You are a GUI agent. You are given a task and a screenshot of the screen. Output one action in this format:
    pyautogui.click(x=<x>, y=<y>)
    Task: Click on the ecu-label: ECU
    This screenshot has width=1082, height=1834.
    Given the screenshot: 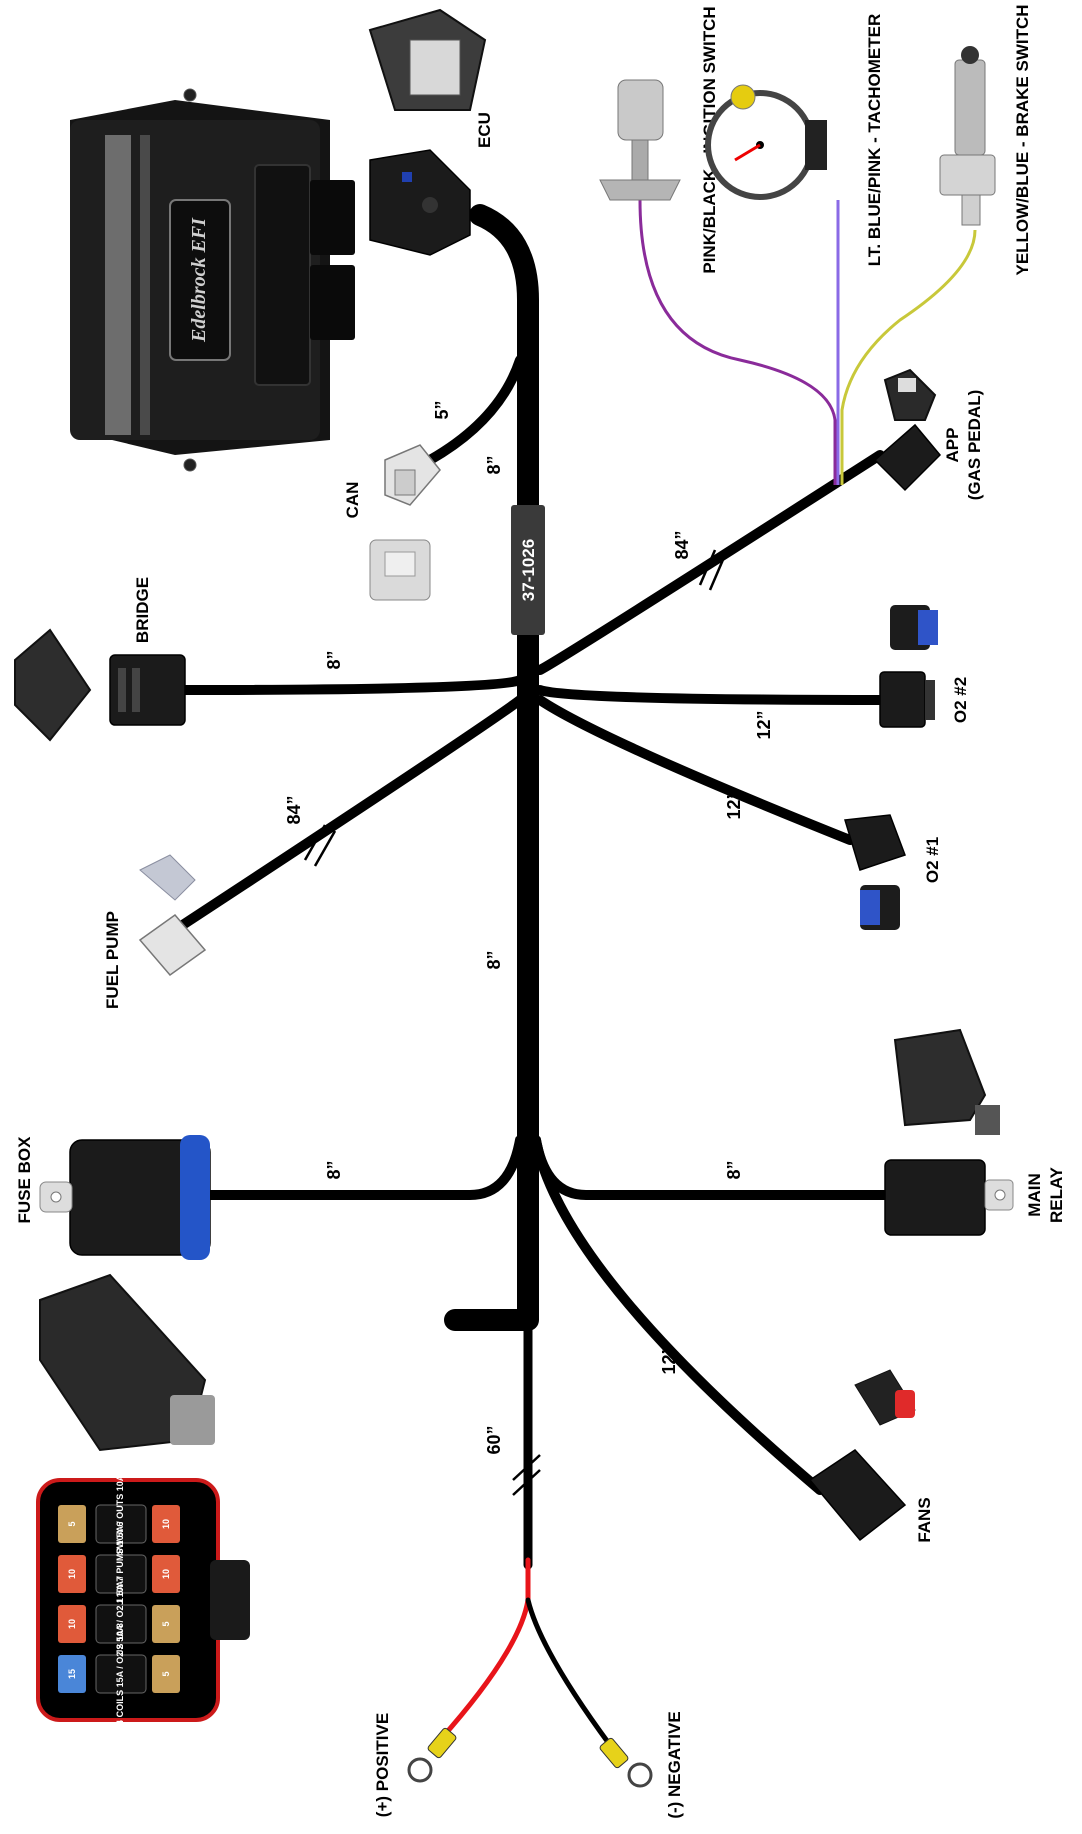 What is the action you would take?
    pyautogui.click(x=484, y=130)
    